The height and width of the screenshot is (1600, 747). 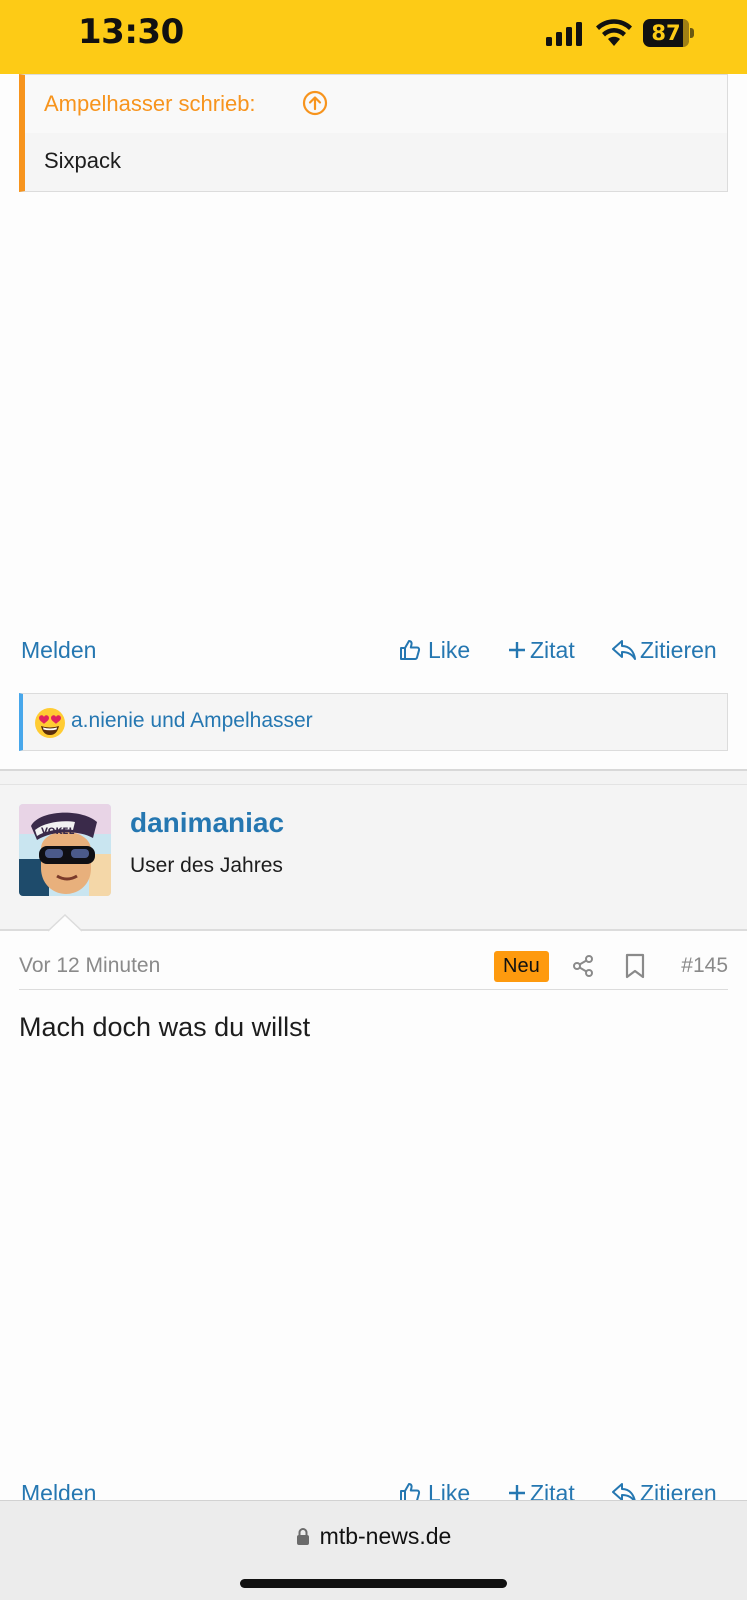 What do you see at coordinates (207, 823) in the screenshot?
I see `post-username: danimaniac` at bounding box center [207, 823].